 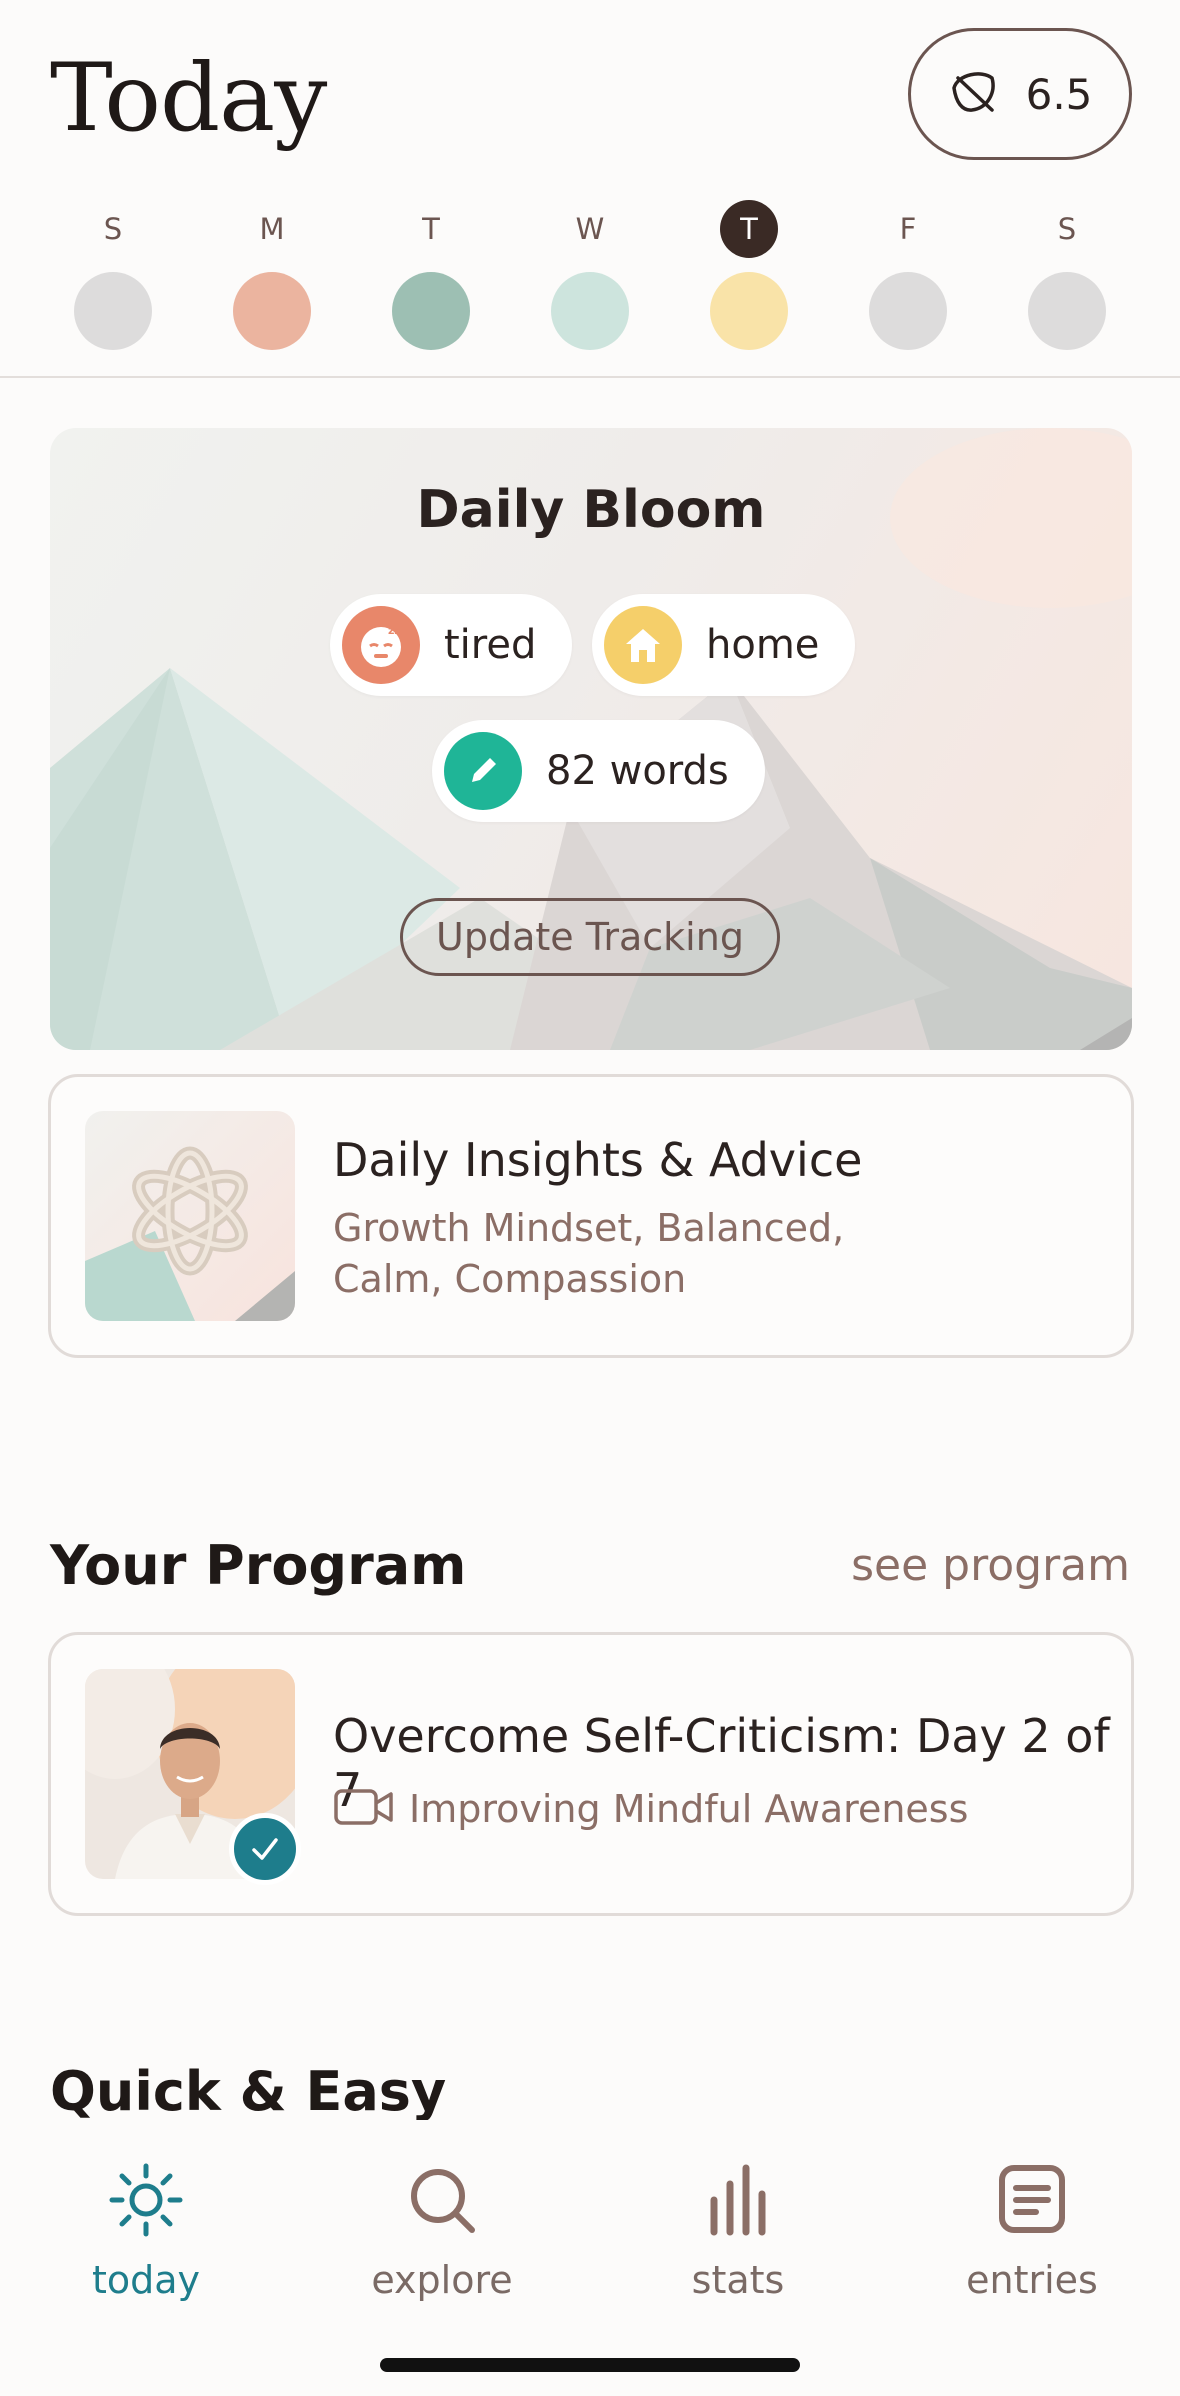 I want to click on day-tue: T, so click(x=431, y=275).